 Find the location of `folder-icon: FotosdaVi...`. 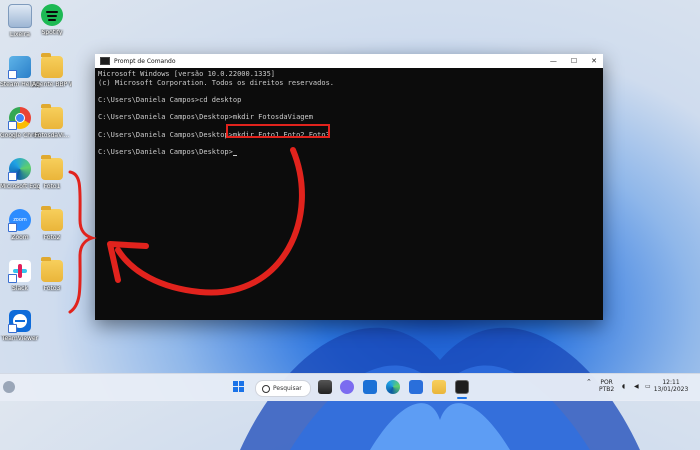

folder-icon: FotosdaVi... is located at coordinates (52, 121).